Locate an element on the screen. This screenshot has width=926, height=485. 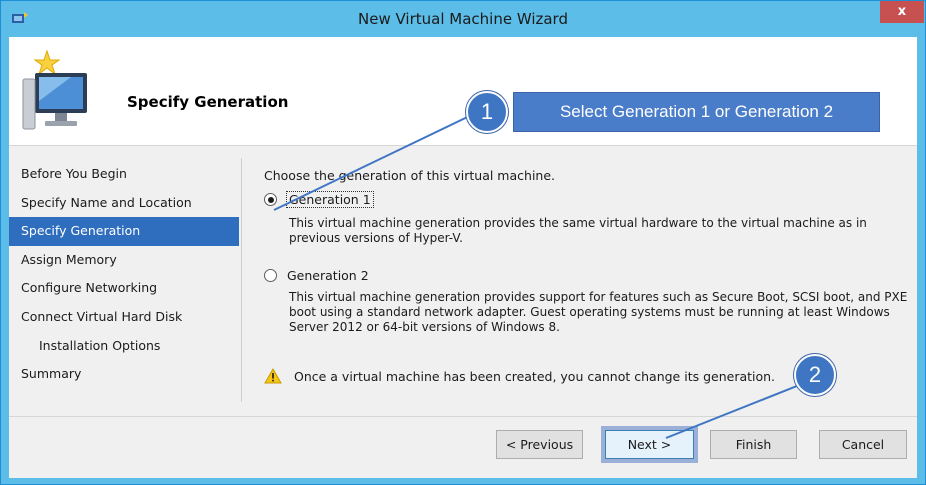
title-bar: New Virtual Machine Wizard x is located at coordinates (463, 19).